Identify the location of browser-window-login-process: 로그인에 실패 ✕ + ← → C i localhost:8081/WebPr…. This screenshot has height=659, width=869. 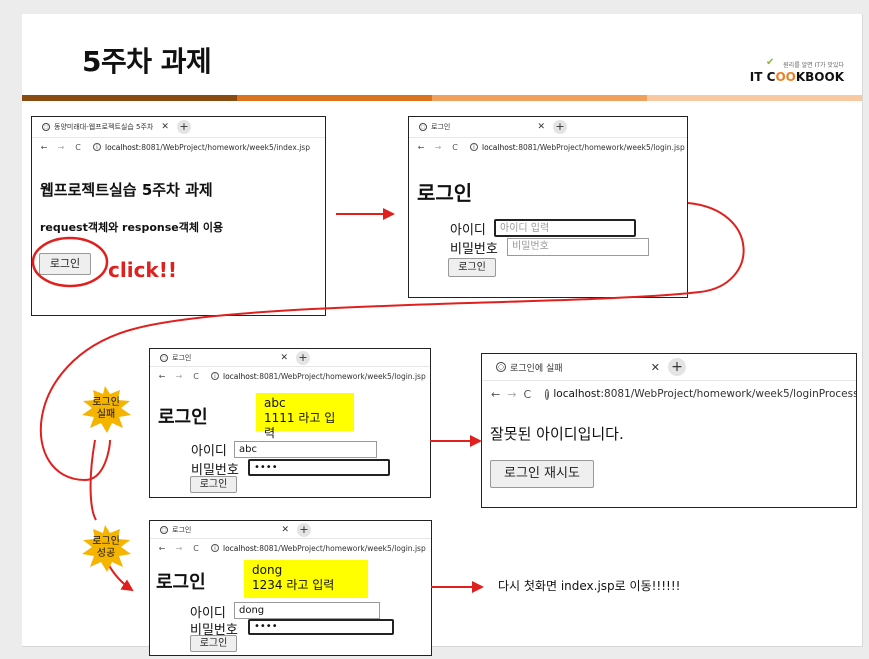
(669, 430).